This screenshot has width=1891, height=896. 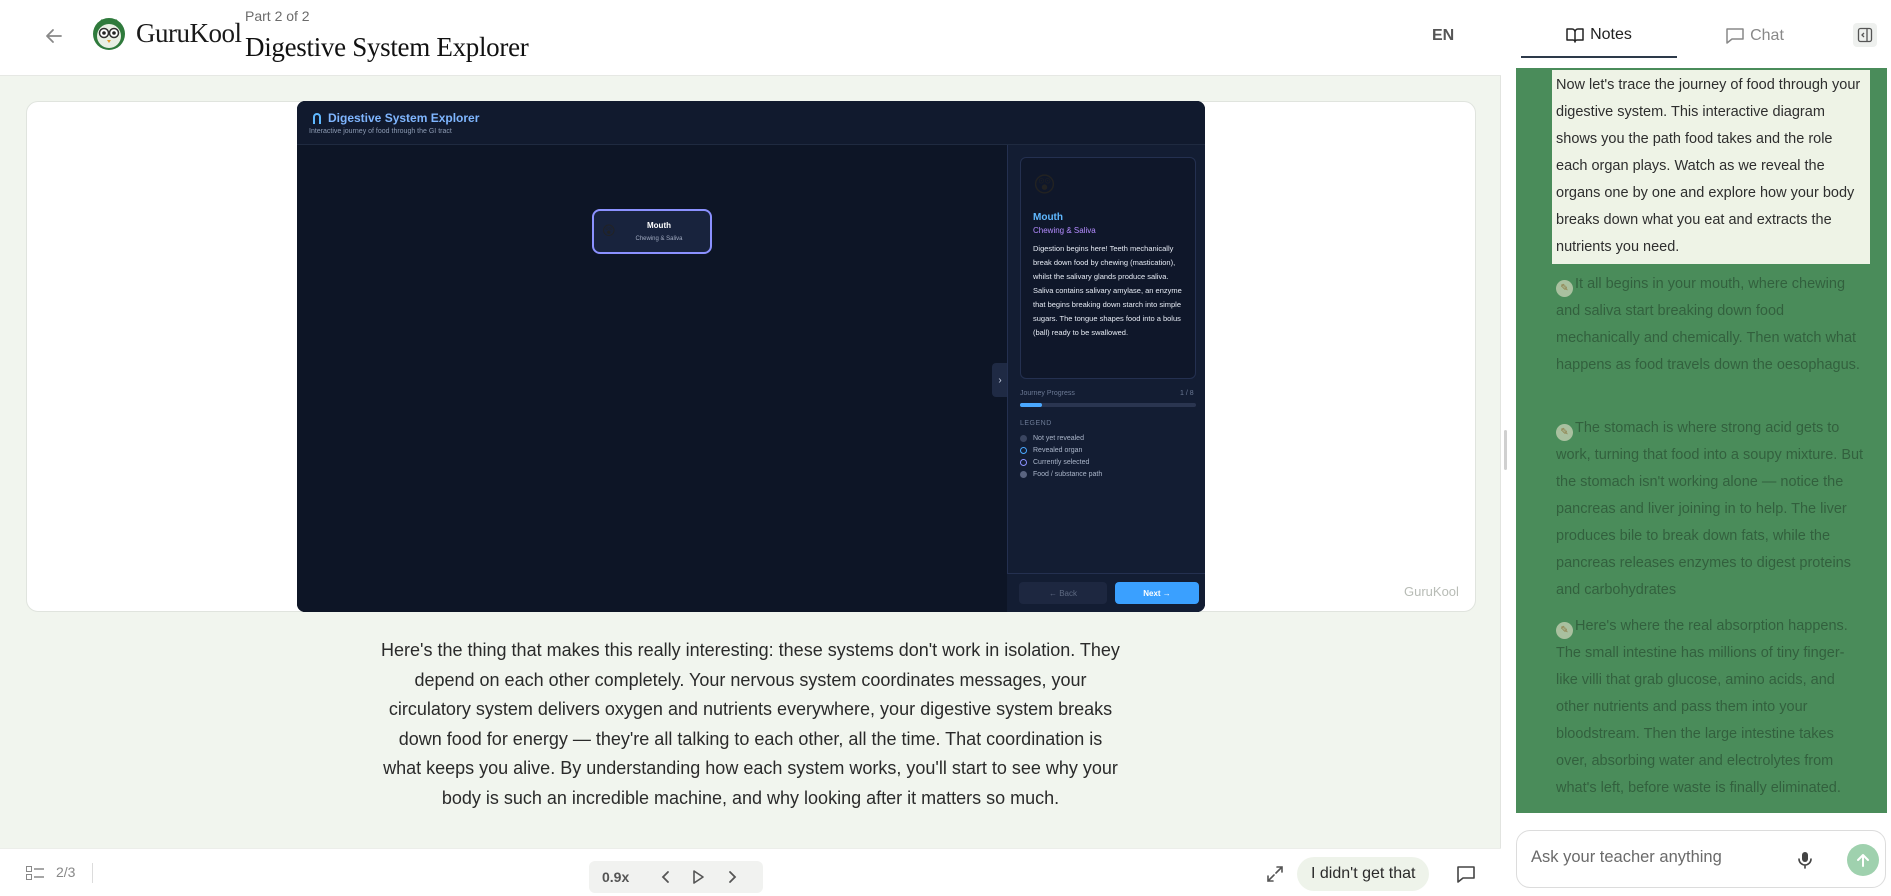 I want to click on tab-notes: Notes, so click(x=1599, y=36).